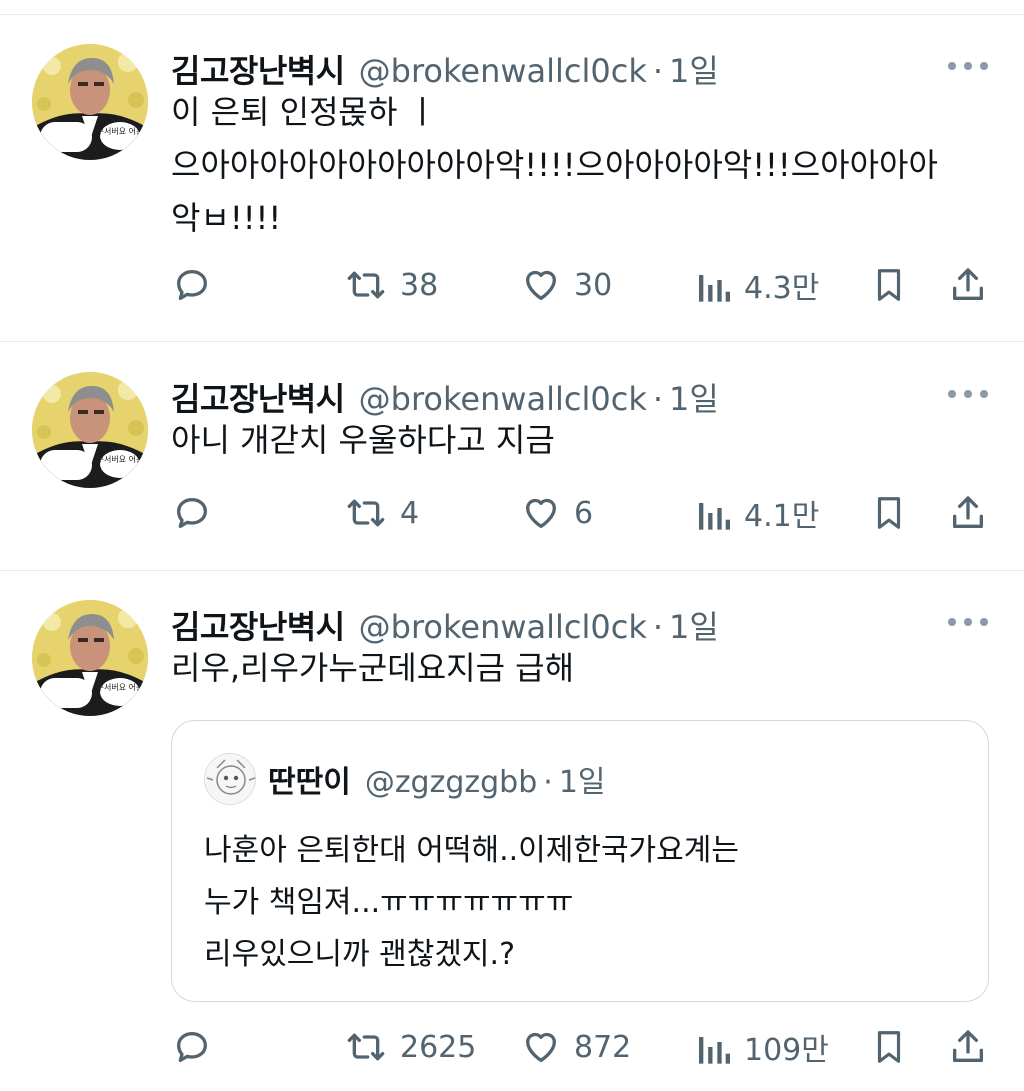  What do you see at coordinates (363, 440) in the screenshot?
I see `tweet-text-line: 아니 개갇치 우울하다고 지금` at bounding box center [363, 440].